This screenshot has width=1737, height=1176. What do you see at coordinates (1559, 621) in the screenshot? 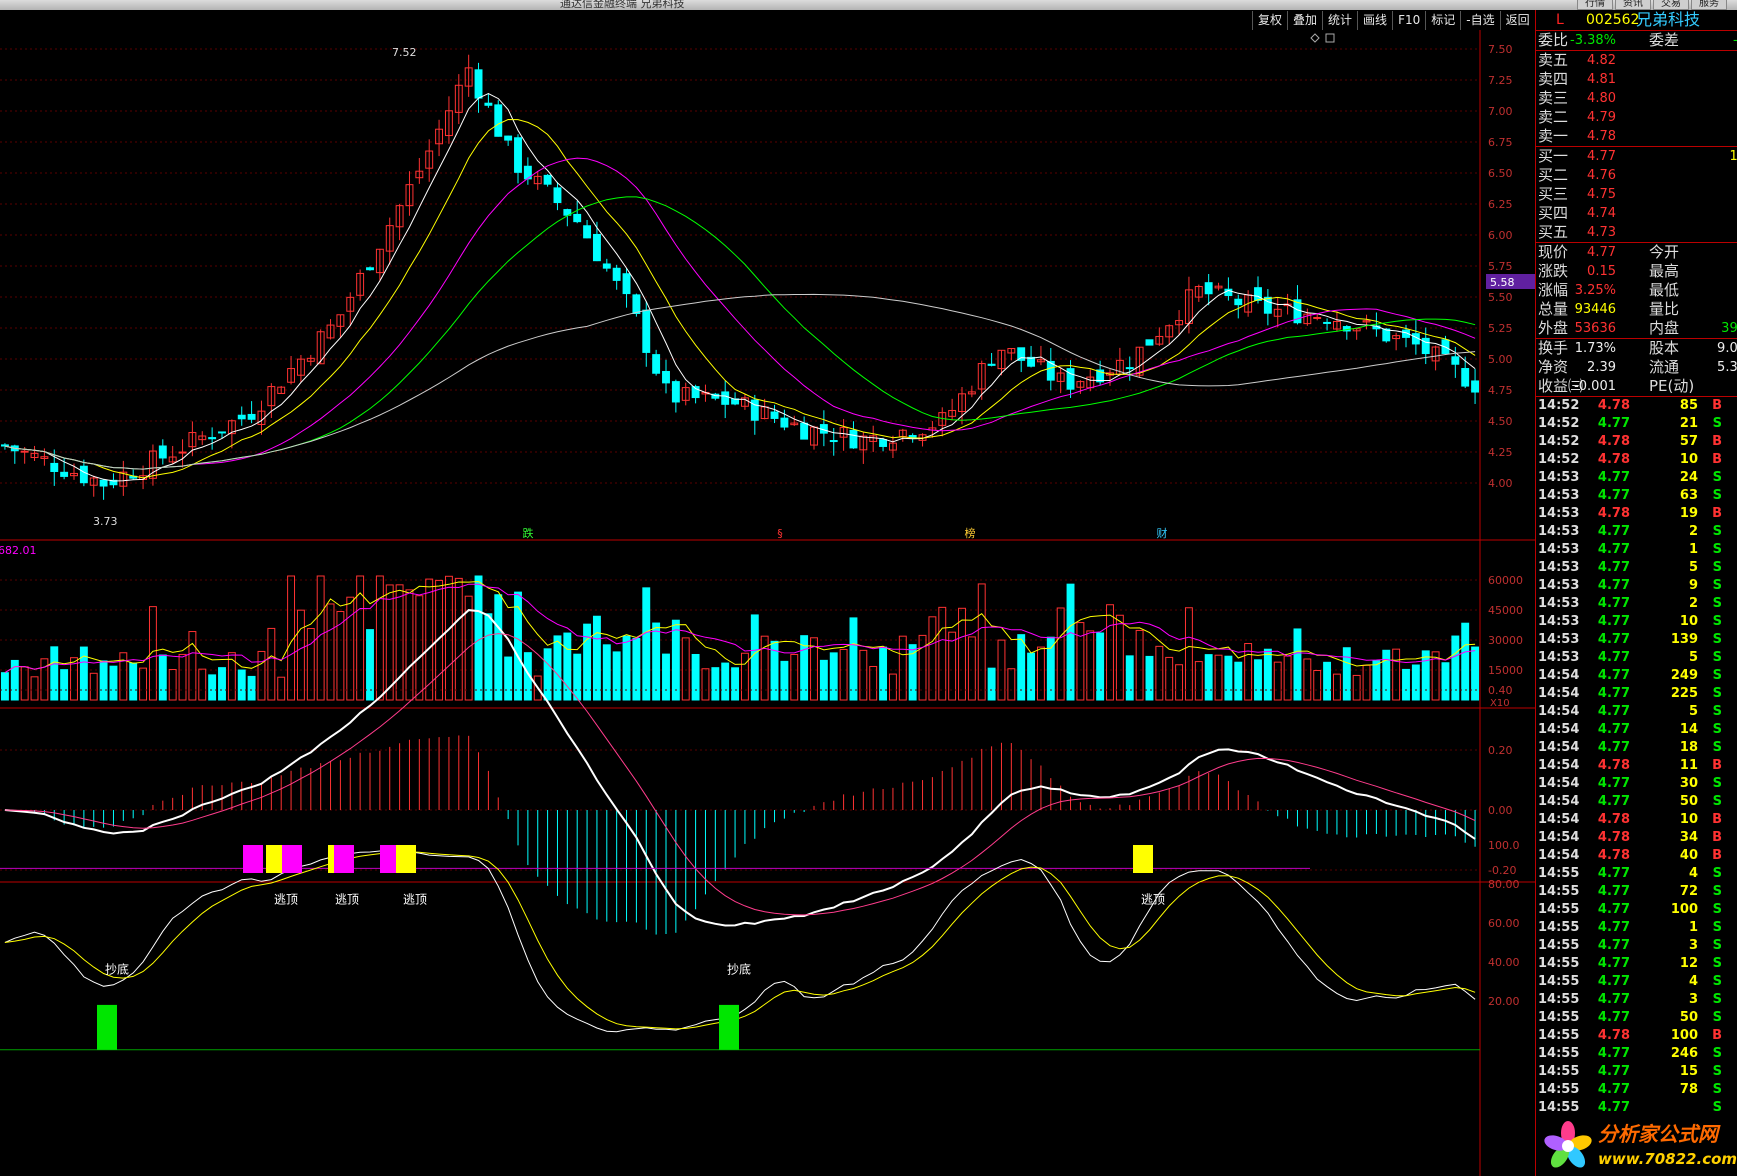
I see `tick-time: 14:53` at bounding box center [1559, 621].